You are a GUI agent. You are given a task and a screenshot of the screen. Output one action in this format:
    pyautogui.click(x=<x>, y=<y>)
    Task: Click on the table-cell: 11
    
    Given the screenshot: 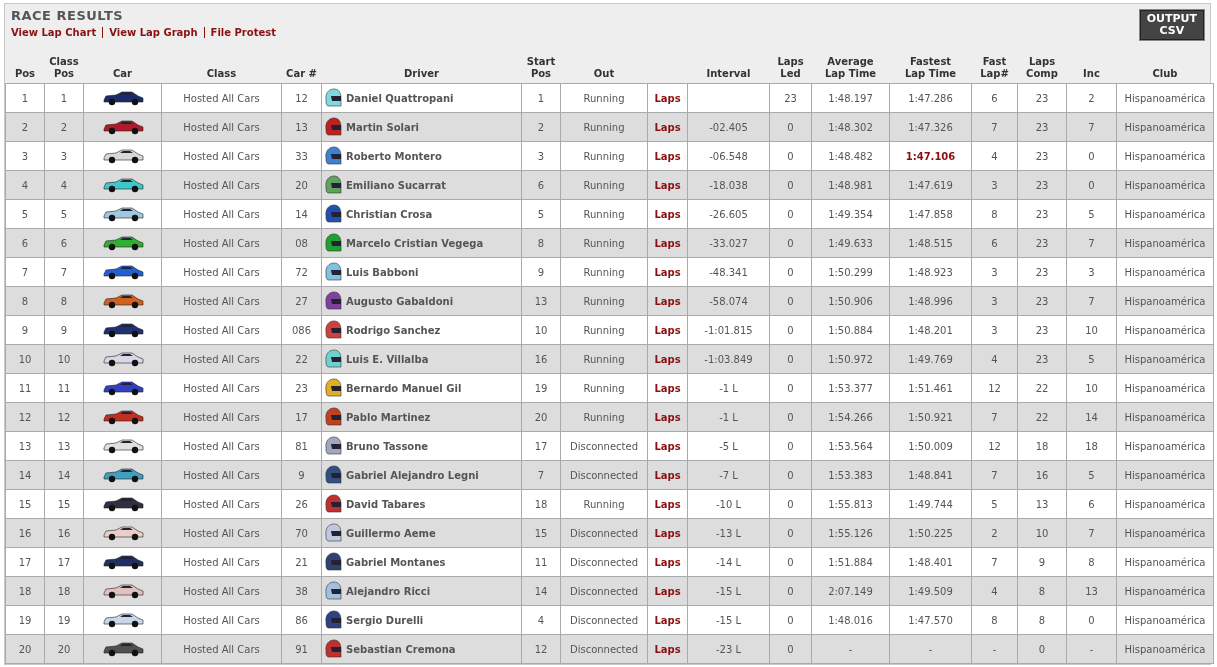 What is the action you would take?
    pyautogui.click(x=25, y=388)
    